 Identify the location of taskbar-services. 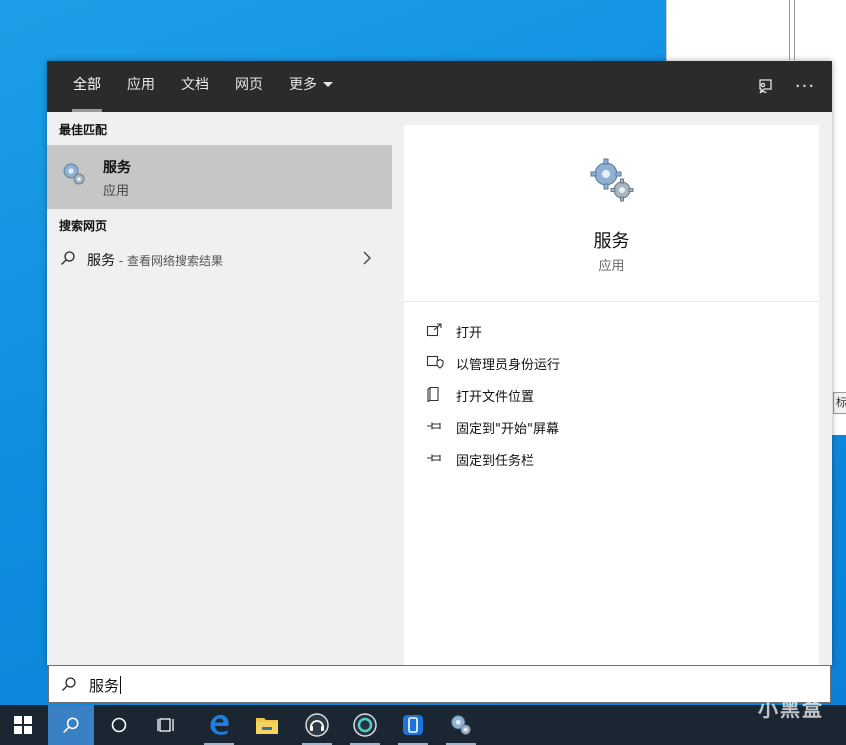
(461, 725).